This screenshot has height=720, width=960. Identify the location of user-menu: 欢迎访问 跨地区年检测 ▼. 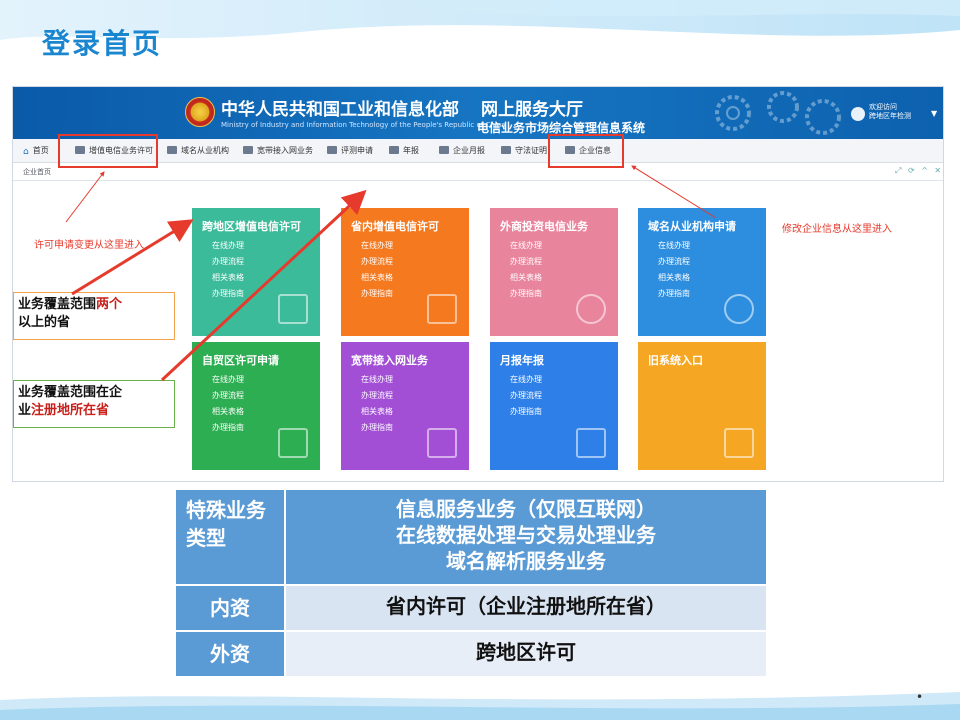
(896, 115).